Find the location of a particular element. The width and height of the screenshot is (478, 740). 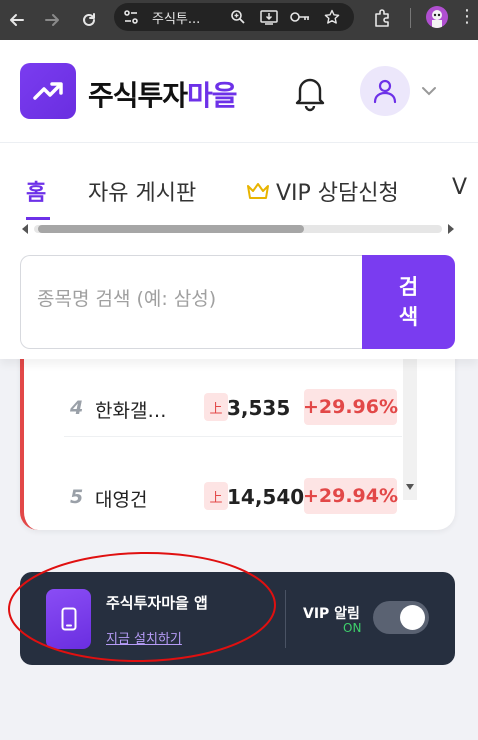

tab-vip-consult: VIP 상담신청 is located at coordinates (322, 191).